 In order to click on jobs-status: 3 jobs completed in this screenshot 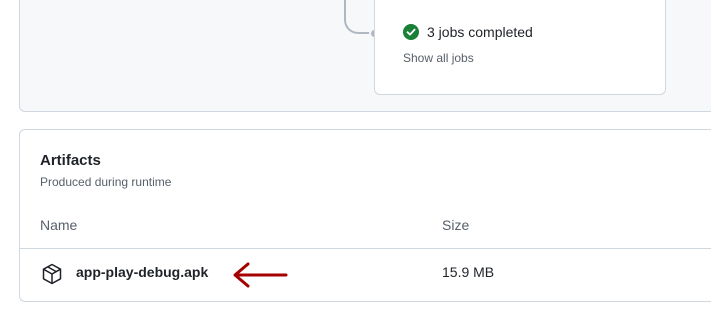, I will do `click(468, 32)`.